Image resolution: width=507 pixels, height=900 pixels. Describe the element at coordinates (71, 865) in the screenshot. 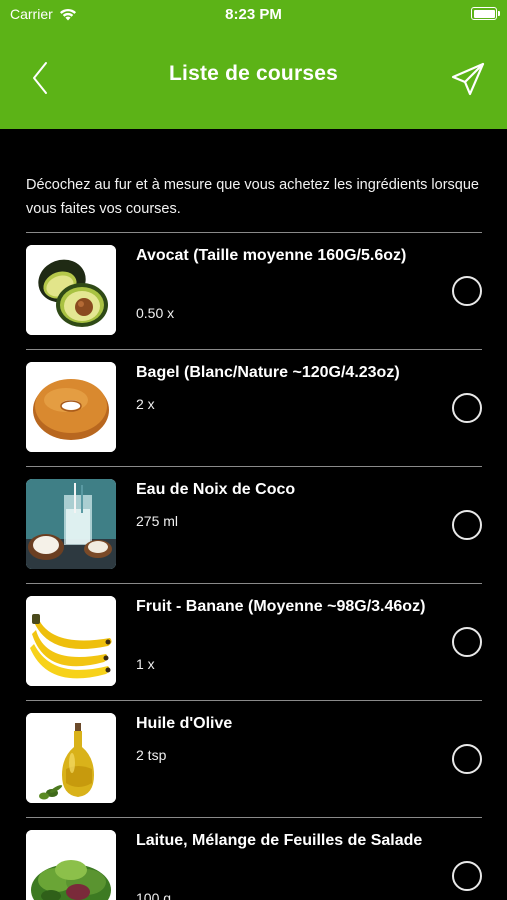

I see `salad-greens-image` at that location.